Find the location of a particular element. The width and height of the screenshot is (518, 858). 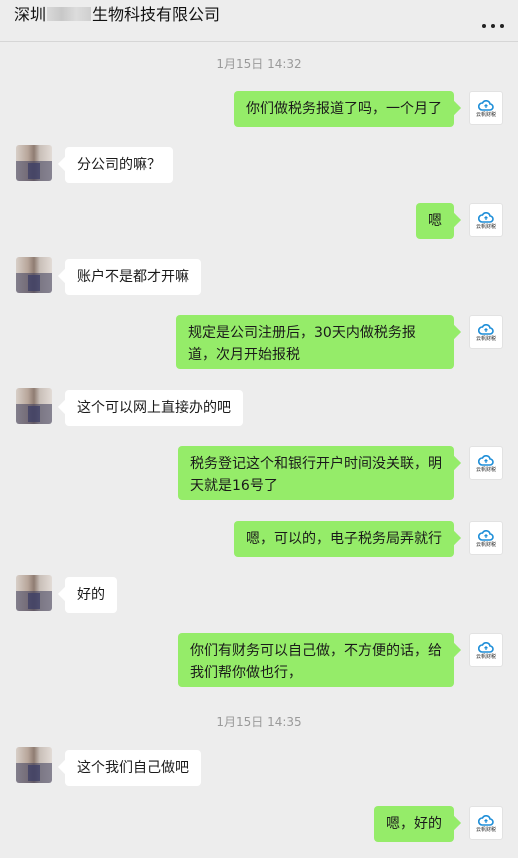

message-text: 账户不是都才开嘛 is located at coordinates (133, 277).